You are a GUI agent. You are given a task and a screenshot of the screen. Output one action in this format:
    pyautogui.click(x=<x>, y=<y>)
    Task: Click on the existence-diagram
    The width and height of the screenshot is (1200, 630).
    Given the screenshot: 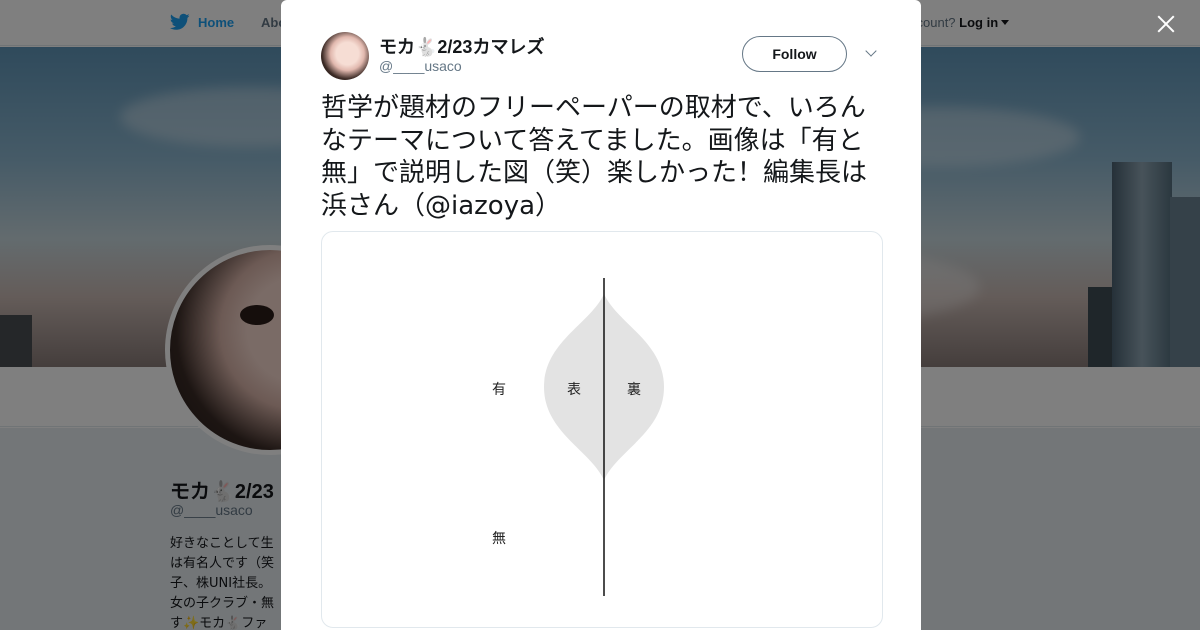 What is the action you would take?
    pyautogui.click(x=604, y=437)
    